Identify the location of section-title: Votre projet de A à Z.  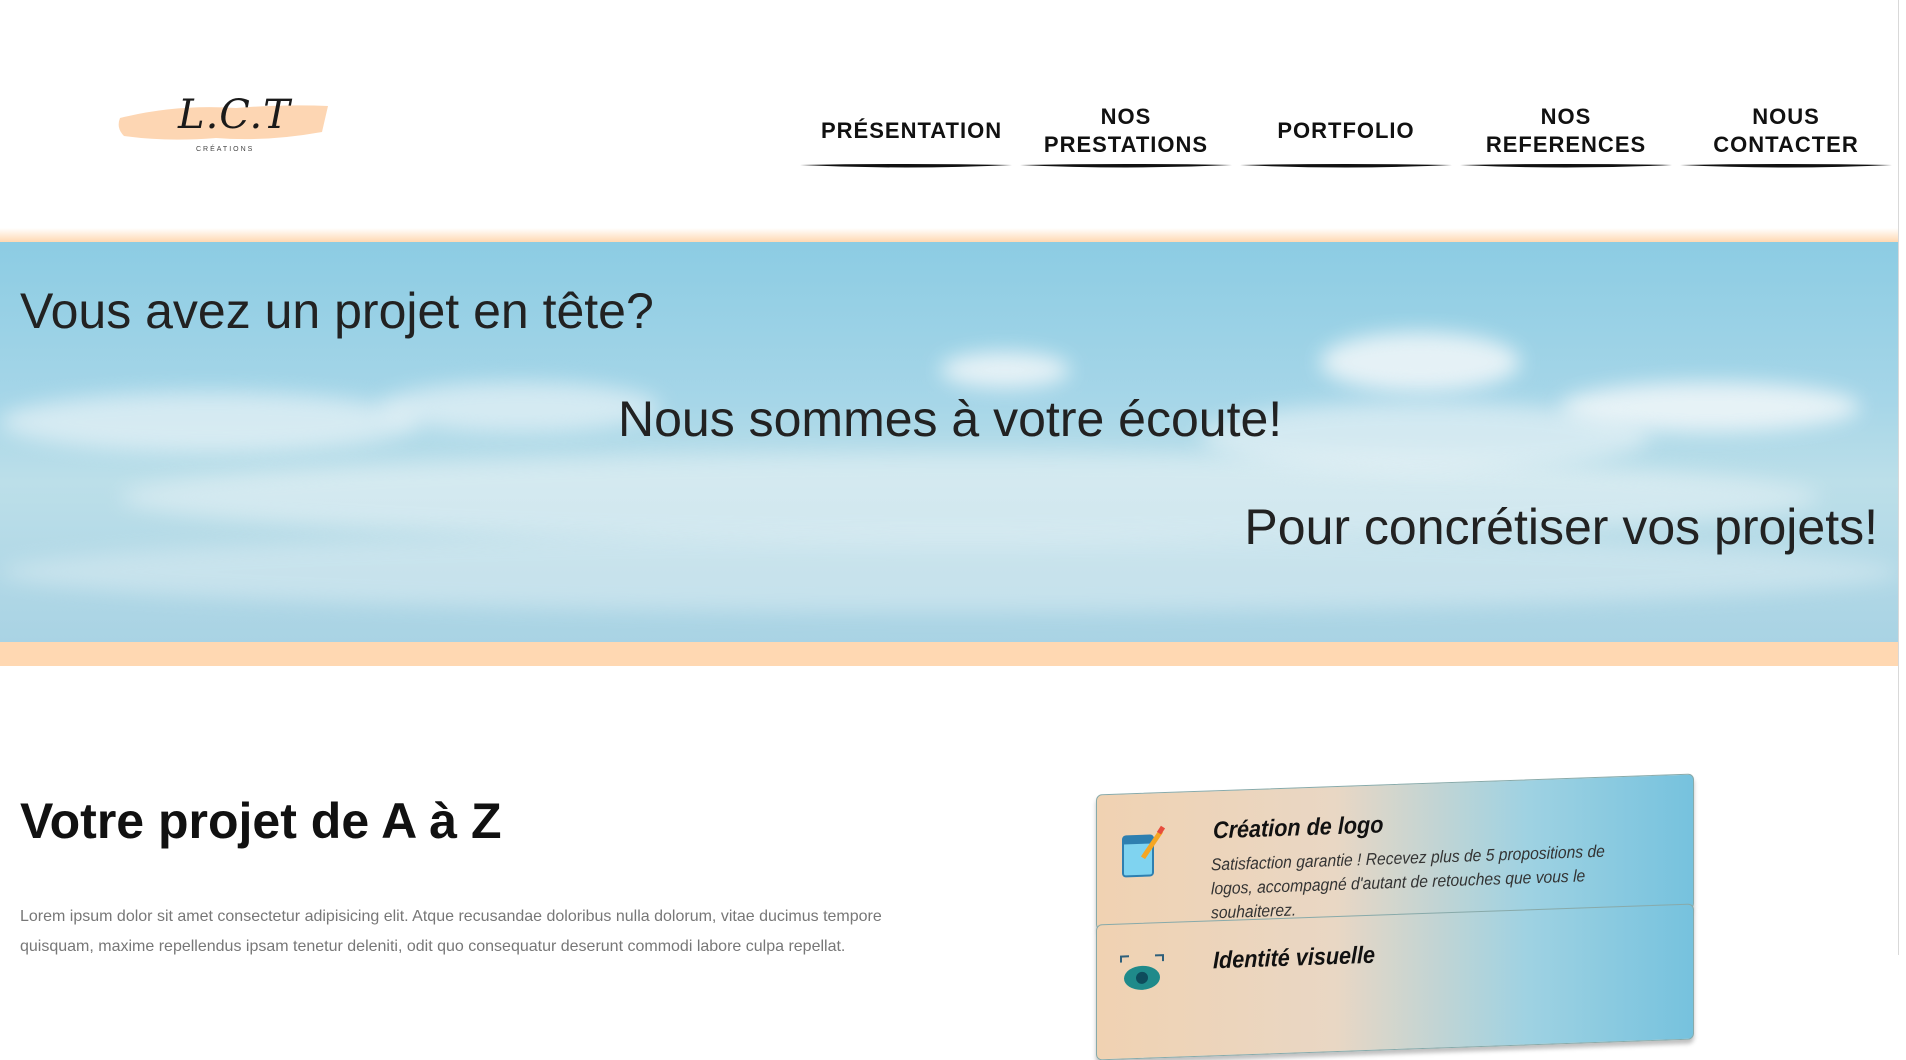
(261, 821).